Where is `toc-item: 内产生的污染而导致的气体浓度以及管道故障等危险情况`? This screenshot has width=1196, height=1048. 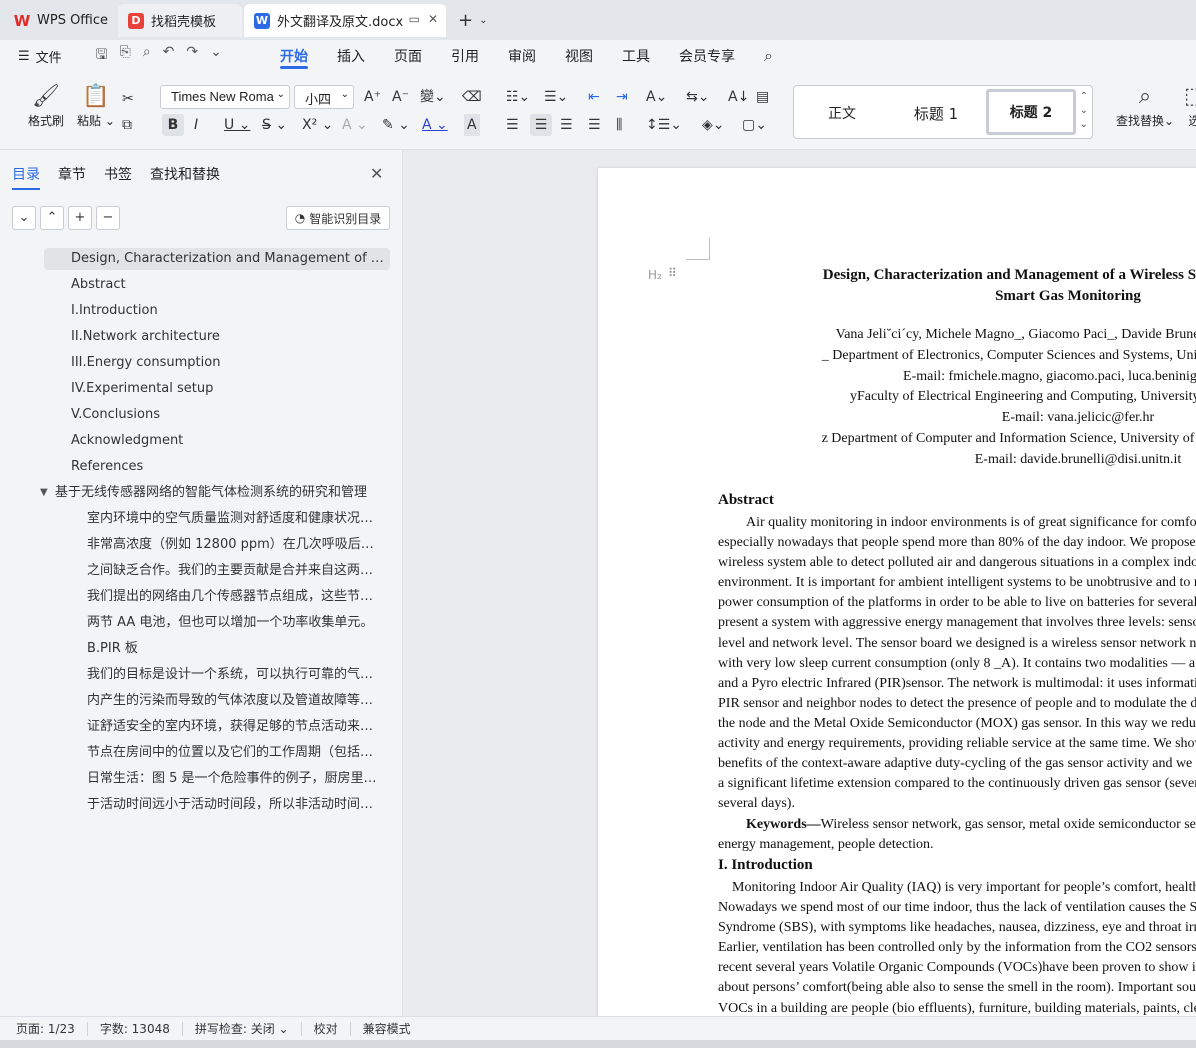
toc-item: 内产生的污染而导致的气体浓度以及管道故障等危险情况 is located at coordinates (234, 701).